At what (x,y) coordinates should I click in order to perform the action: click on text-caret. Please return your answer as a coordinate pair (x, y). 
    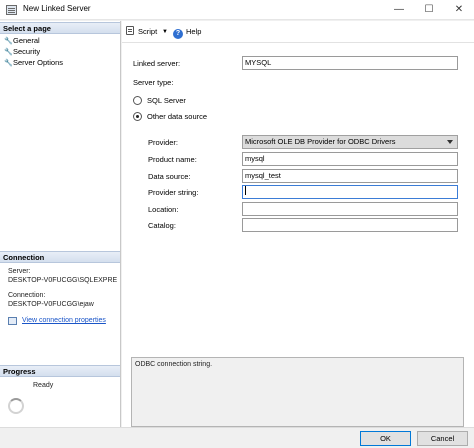
    Looking at the image, I should click on (245, 190).